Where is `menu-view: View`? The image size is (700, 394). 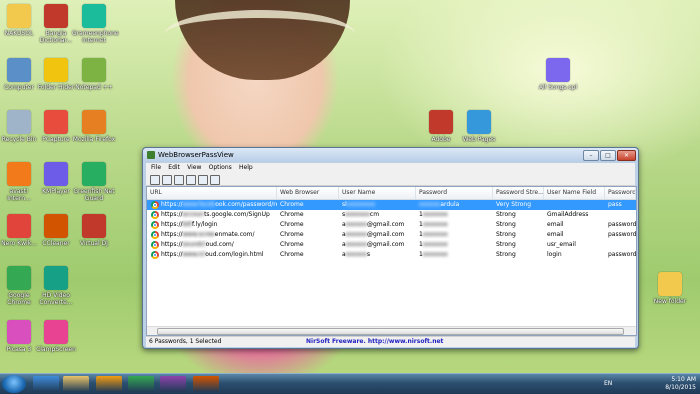 menu-view: View is located at coordinates (194, 168).